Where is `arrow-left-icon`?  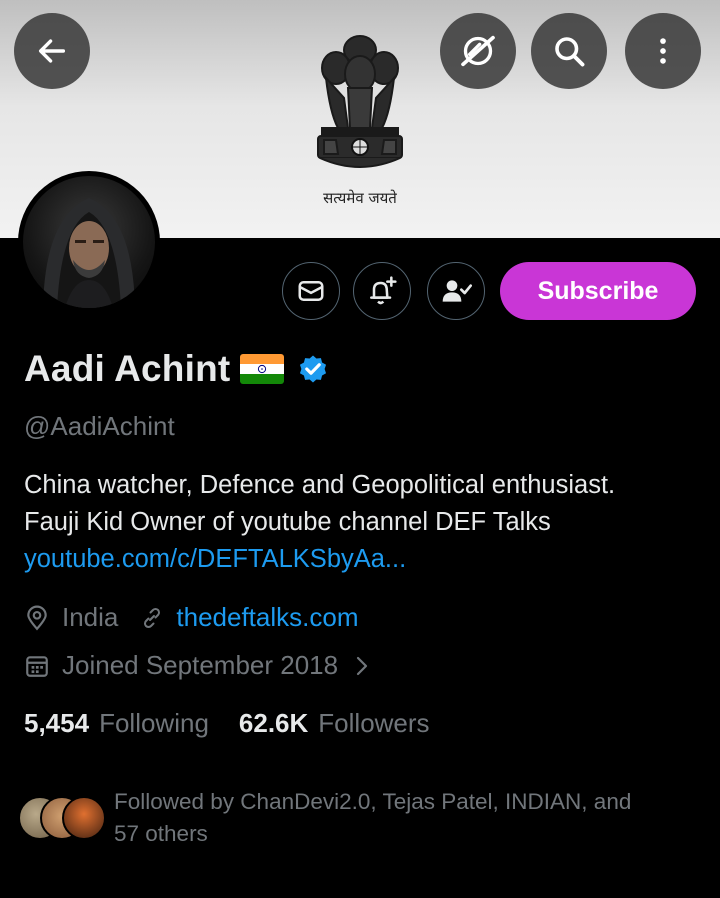 arrow-left-icon is located at coordinates (52, 51).